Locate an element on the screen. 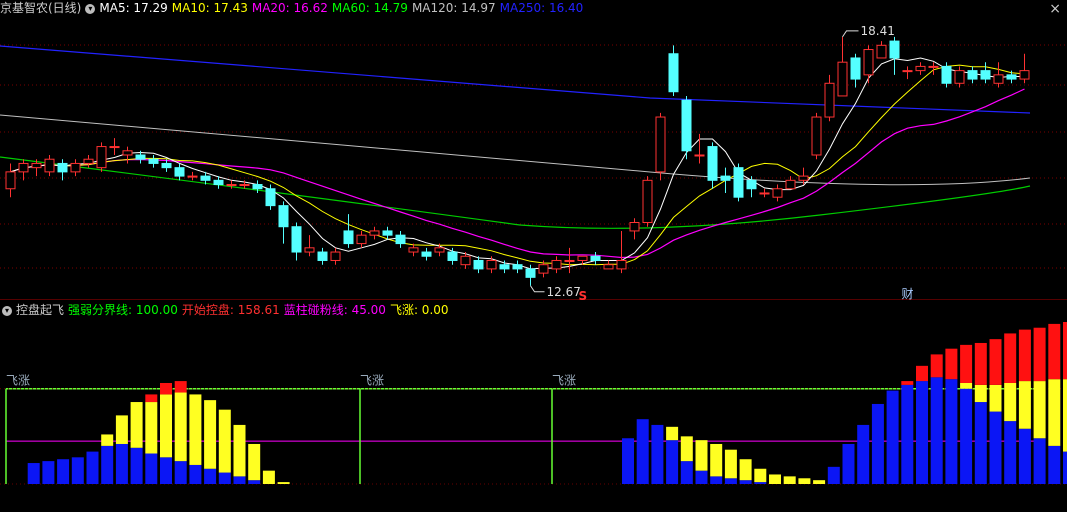 This screenshot has height=512, width=1067. low-label: 12.67 is located at coordinates (564, 292).